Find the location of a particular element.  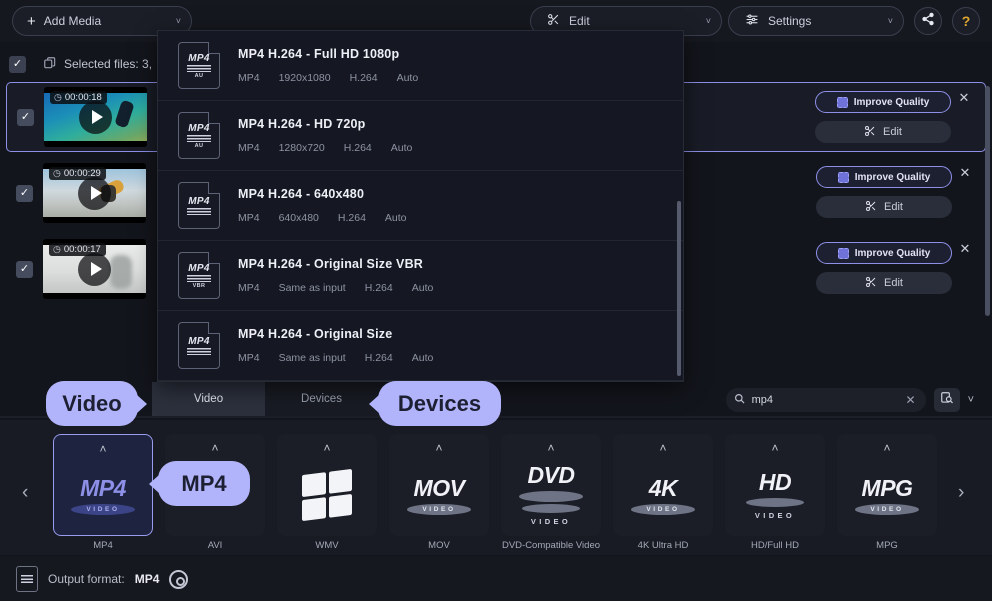

carousel-next-button: › is located at coordinates (961, 493).